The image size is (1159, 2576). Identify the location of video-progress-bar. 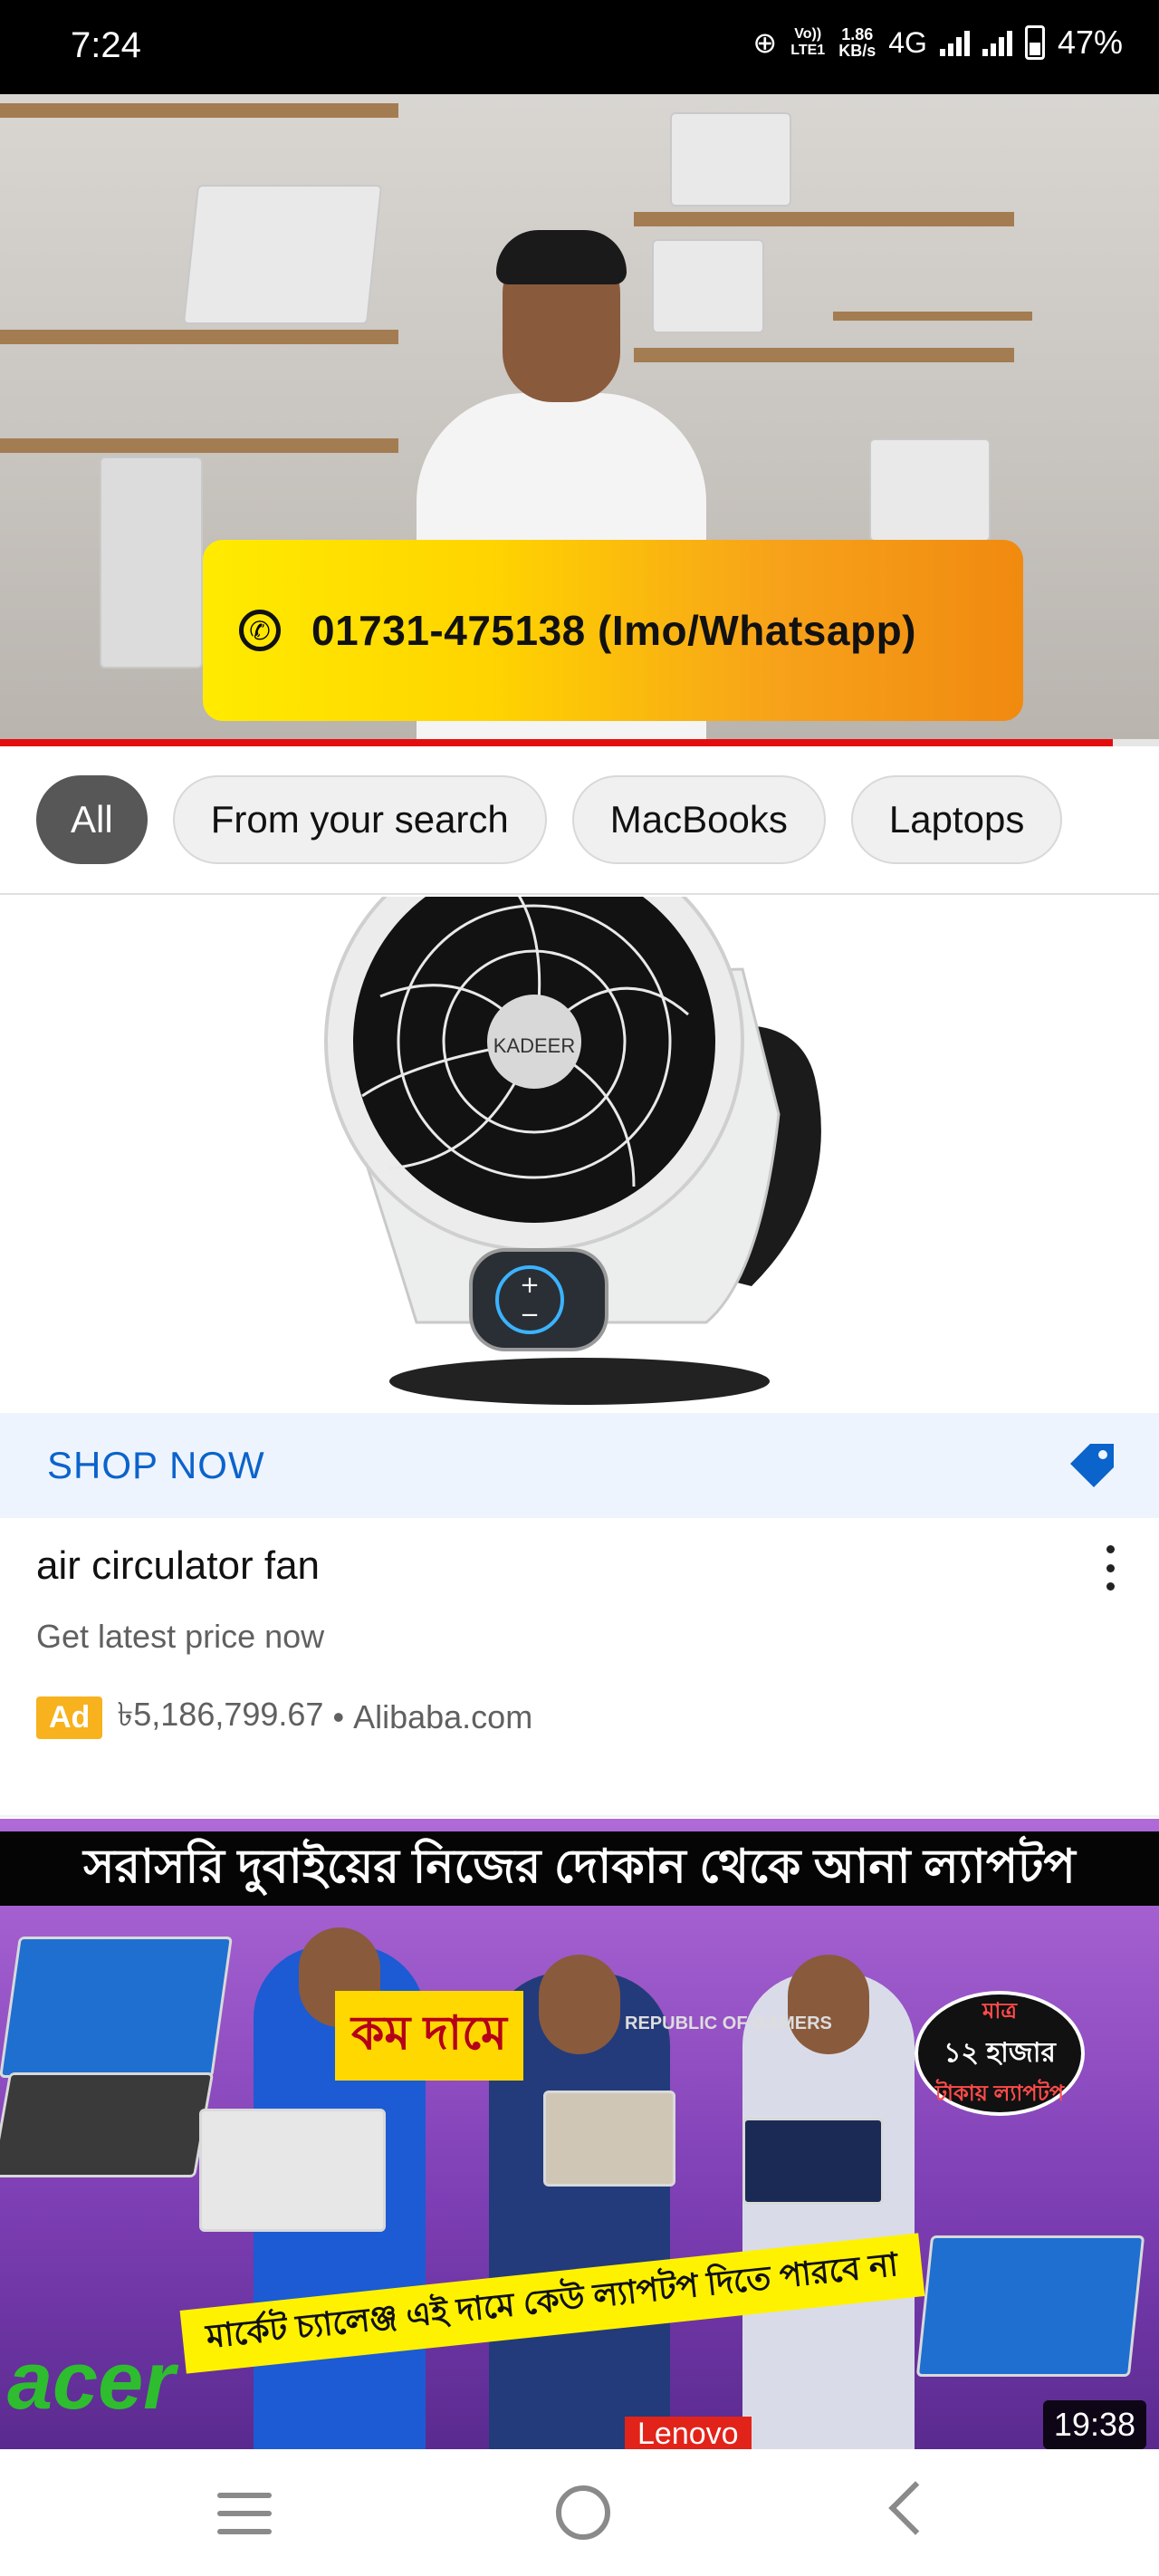
(579, 742).